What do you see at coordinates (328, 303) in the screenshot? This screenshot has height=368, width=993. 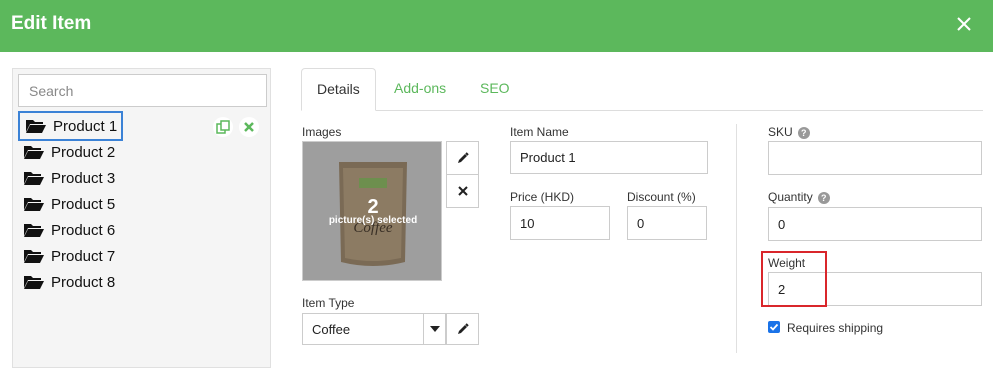 I see `item-type-label: Item Type` at bounding box center [328, 303].